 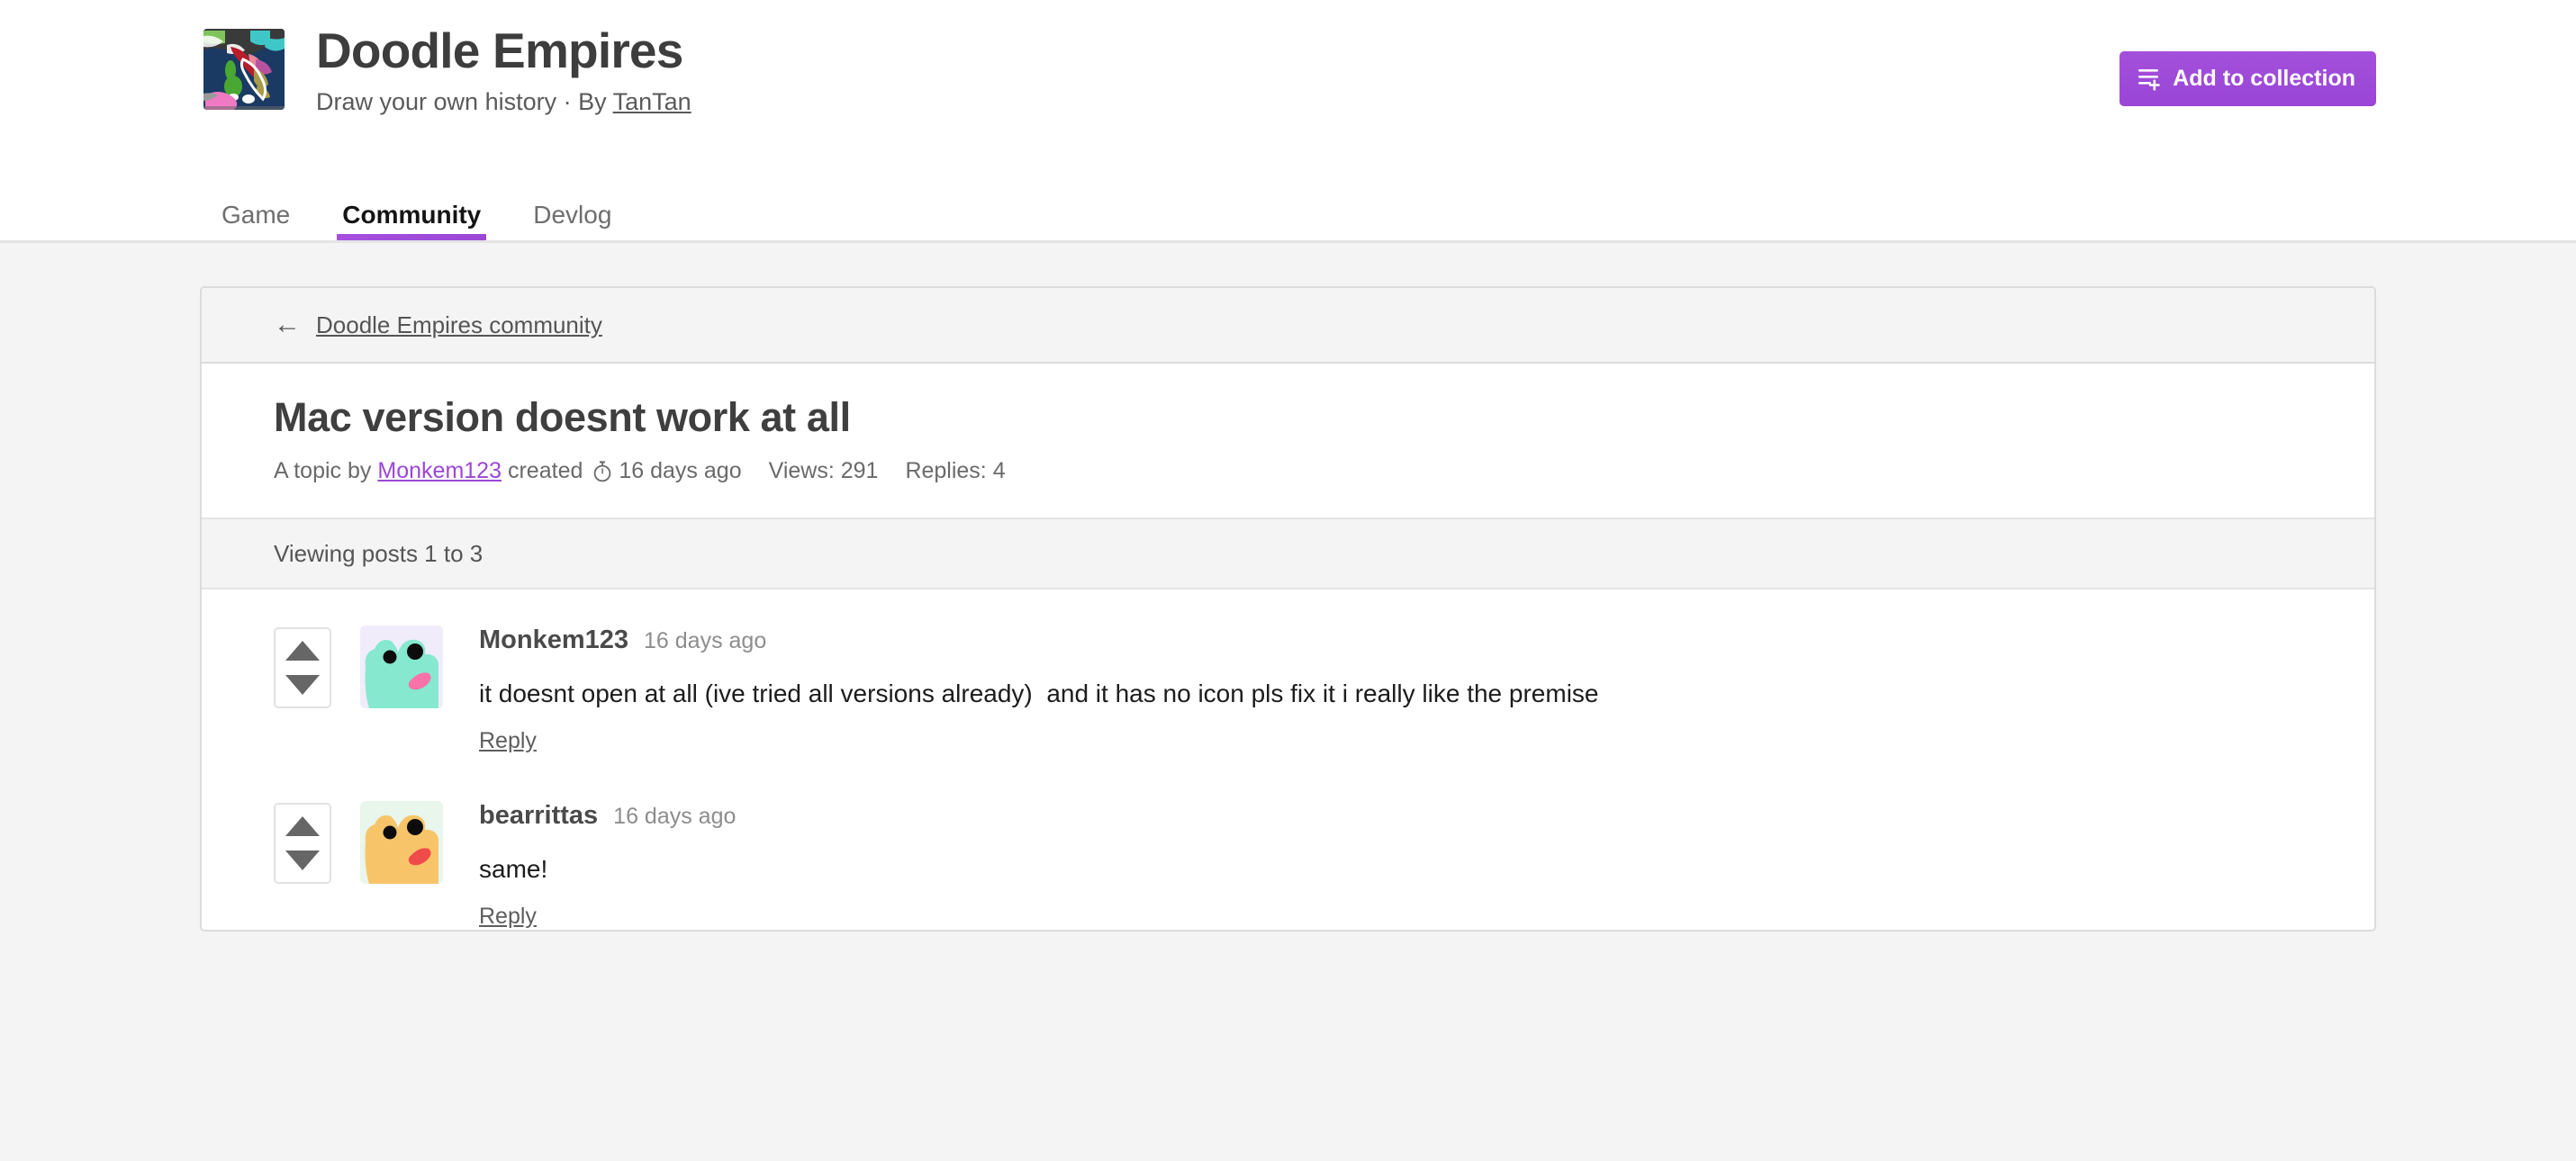 I want to click on post-header: Monkem123 16 days ago, so click(x=1038, y=639).